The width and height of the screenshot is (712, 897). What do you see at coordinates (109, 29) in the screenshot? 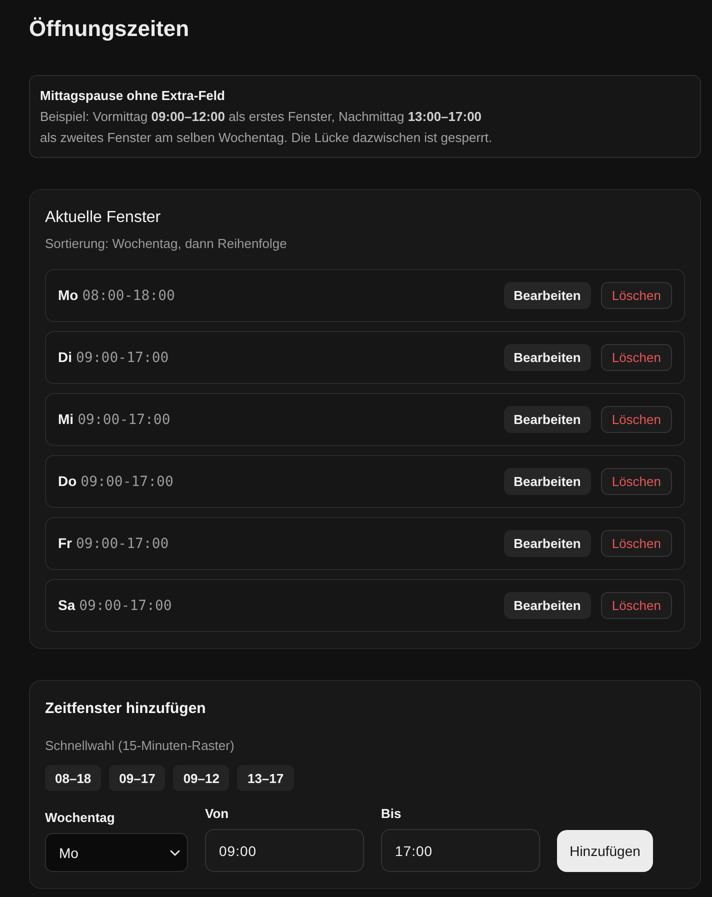
I see `page-title: Öffnungszeiten` at bounding box center [109, 29].